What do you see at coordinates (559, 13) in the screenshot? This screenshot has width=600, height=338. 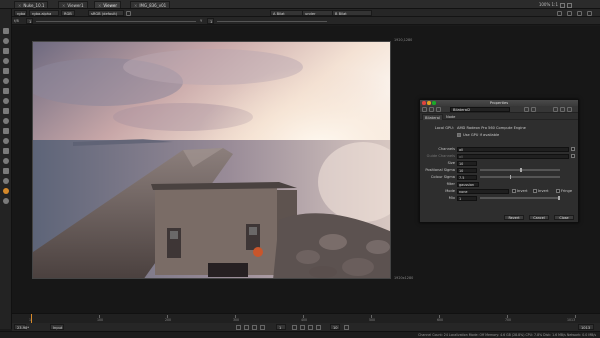 I see `lock-icon` at bounding box center [559, 13].